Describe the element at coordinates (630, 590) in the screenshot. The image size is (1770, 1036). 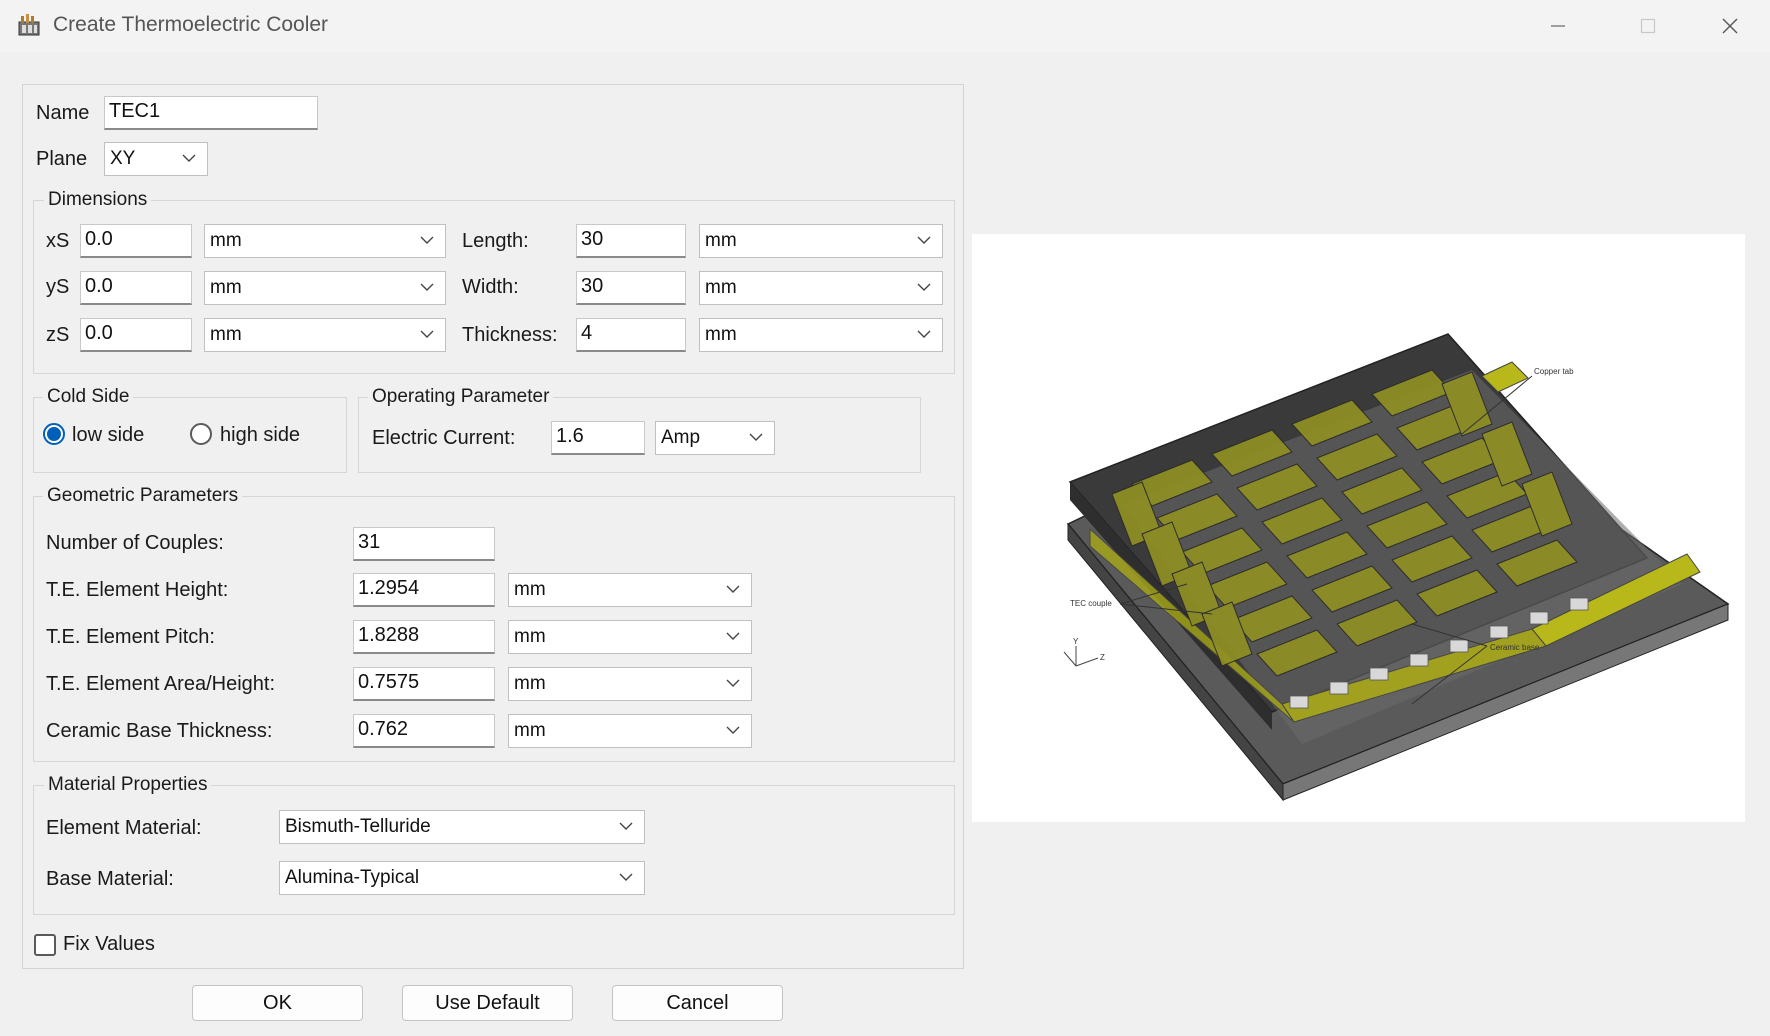
I see `te-height-unit-select: mm` at that location.